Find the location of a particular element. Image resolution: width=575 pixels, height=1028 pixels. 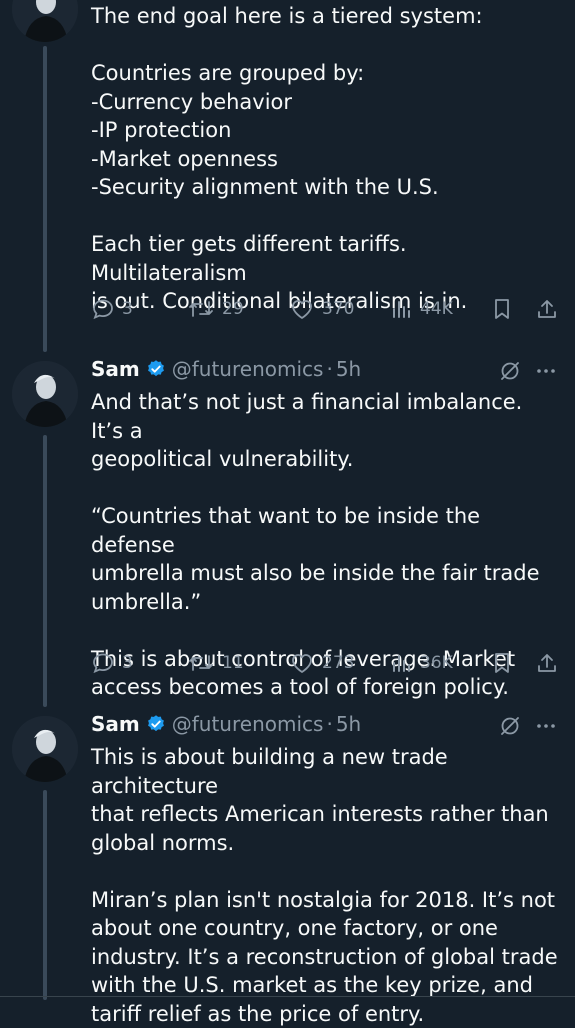

like-count: 273 is located at coordinates (338, 663).